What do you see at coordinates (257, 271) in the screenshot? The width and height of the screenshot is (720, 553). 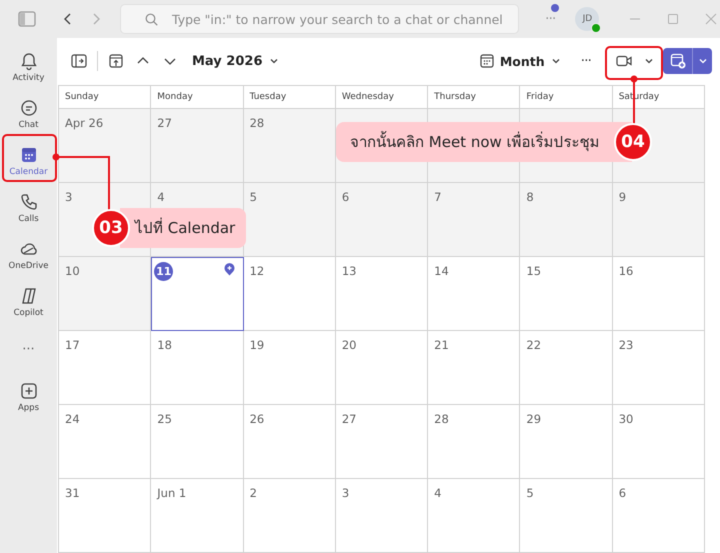 I see `date-label: 12` at bounding box center [257, 271].